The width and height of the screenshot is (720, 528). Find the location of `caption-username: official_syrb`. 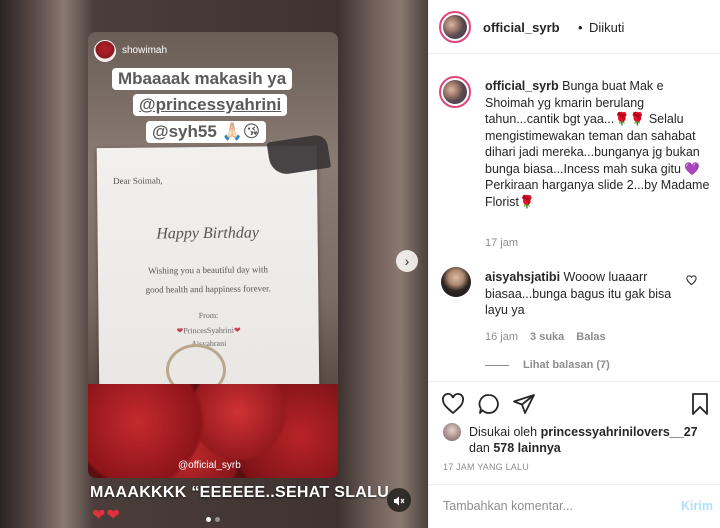

caption-username: official_syrb is located at coordinates (522, 86).